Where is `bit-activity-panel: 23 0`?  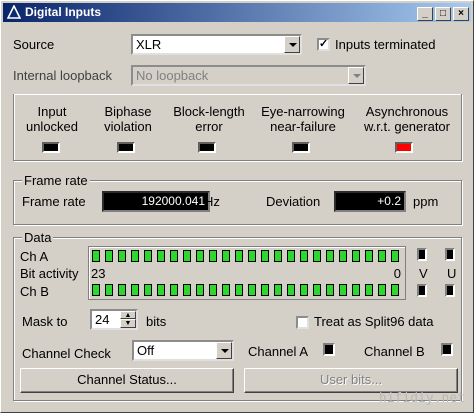 bit-activity-panel: 23 0 is located at coordinates (247, 273).